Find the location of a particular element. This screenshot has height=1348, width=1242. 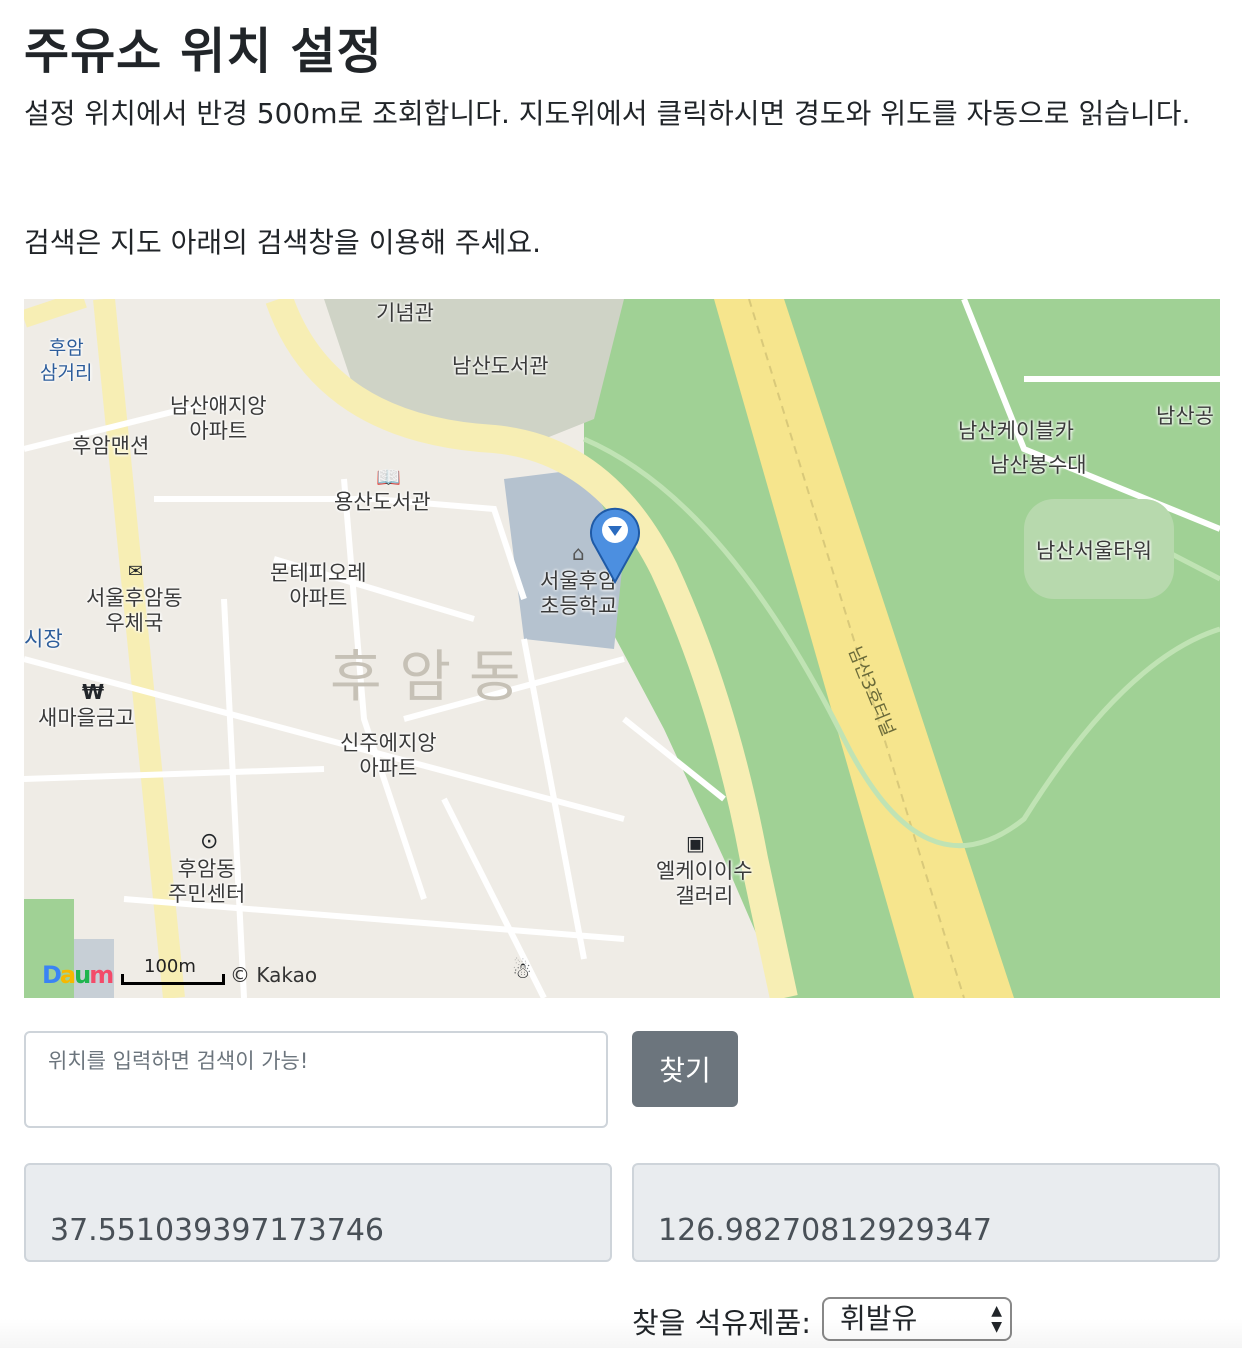

target-icon: ⊙ is located at coordinates (209, 841).